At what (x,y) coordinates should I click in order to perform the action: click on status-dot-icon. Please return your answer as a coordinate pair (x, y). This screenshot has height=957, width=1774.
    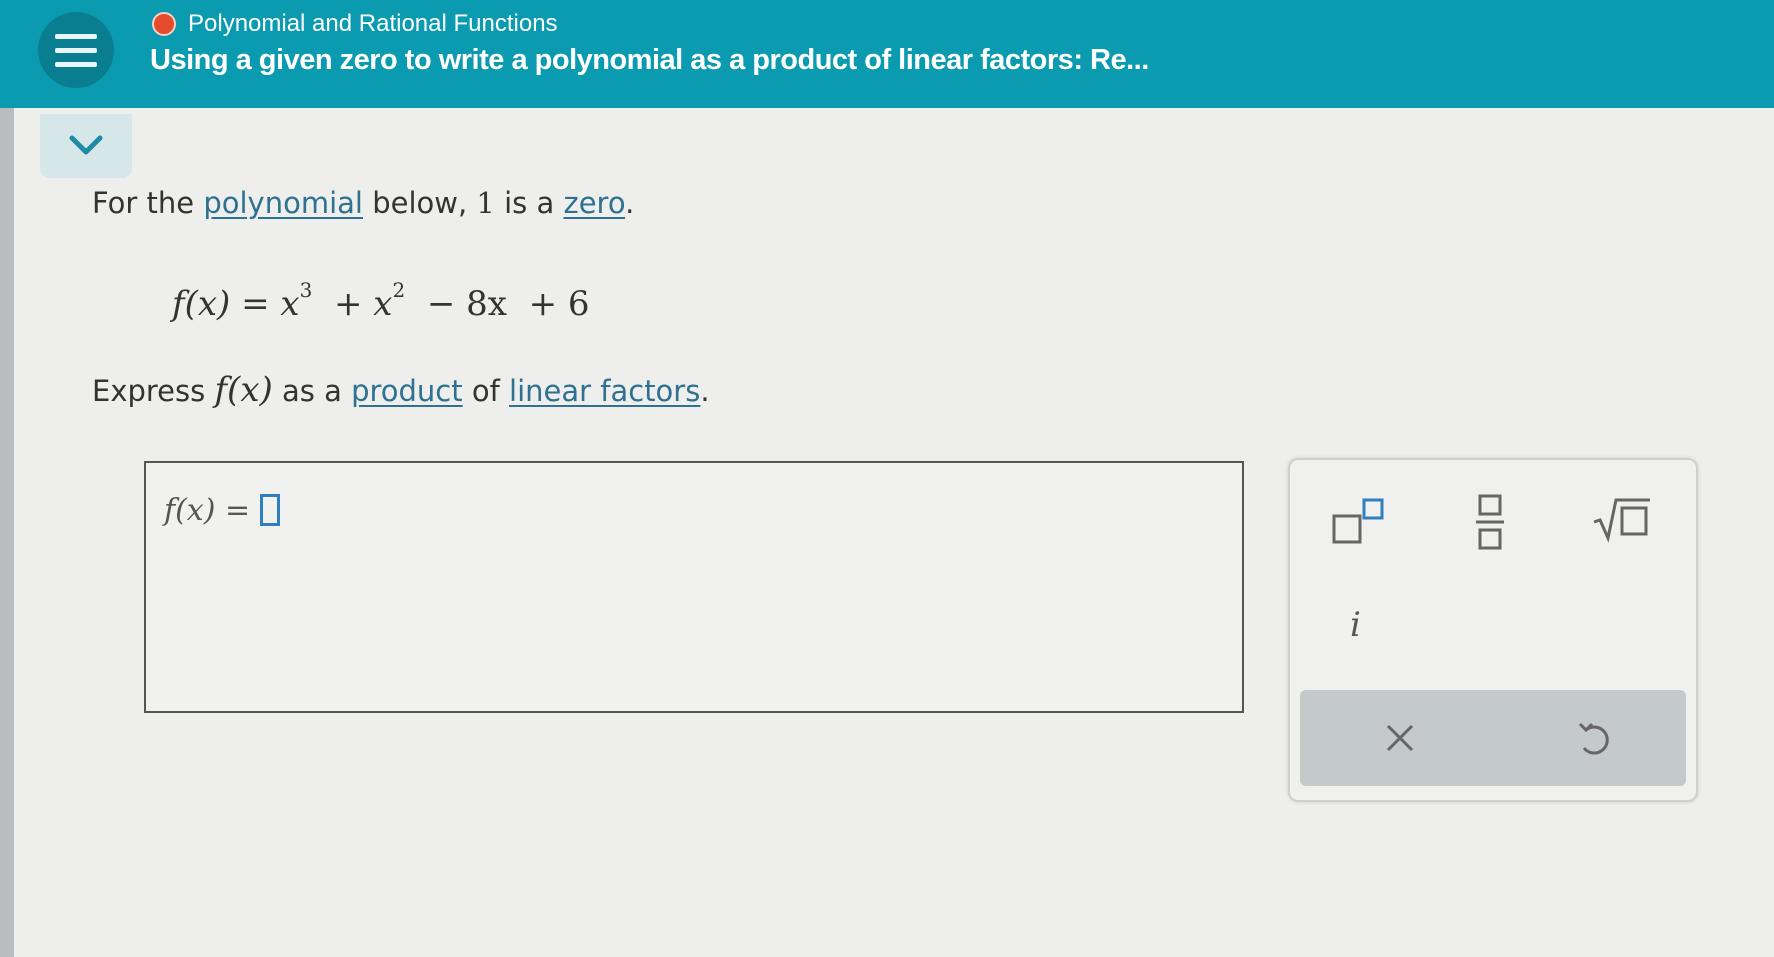
    Looking at the image, I should click on (164, 24).